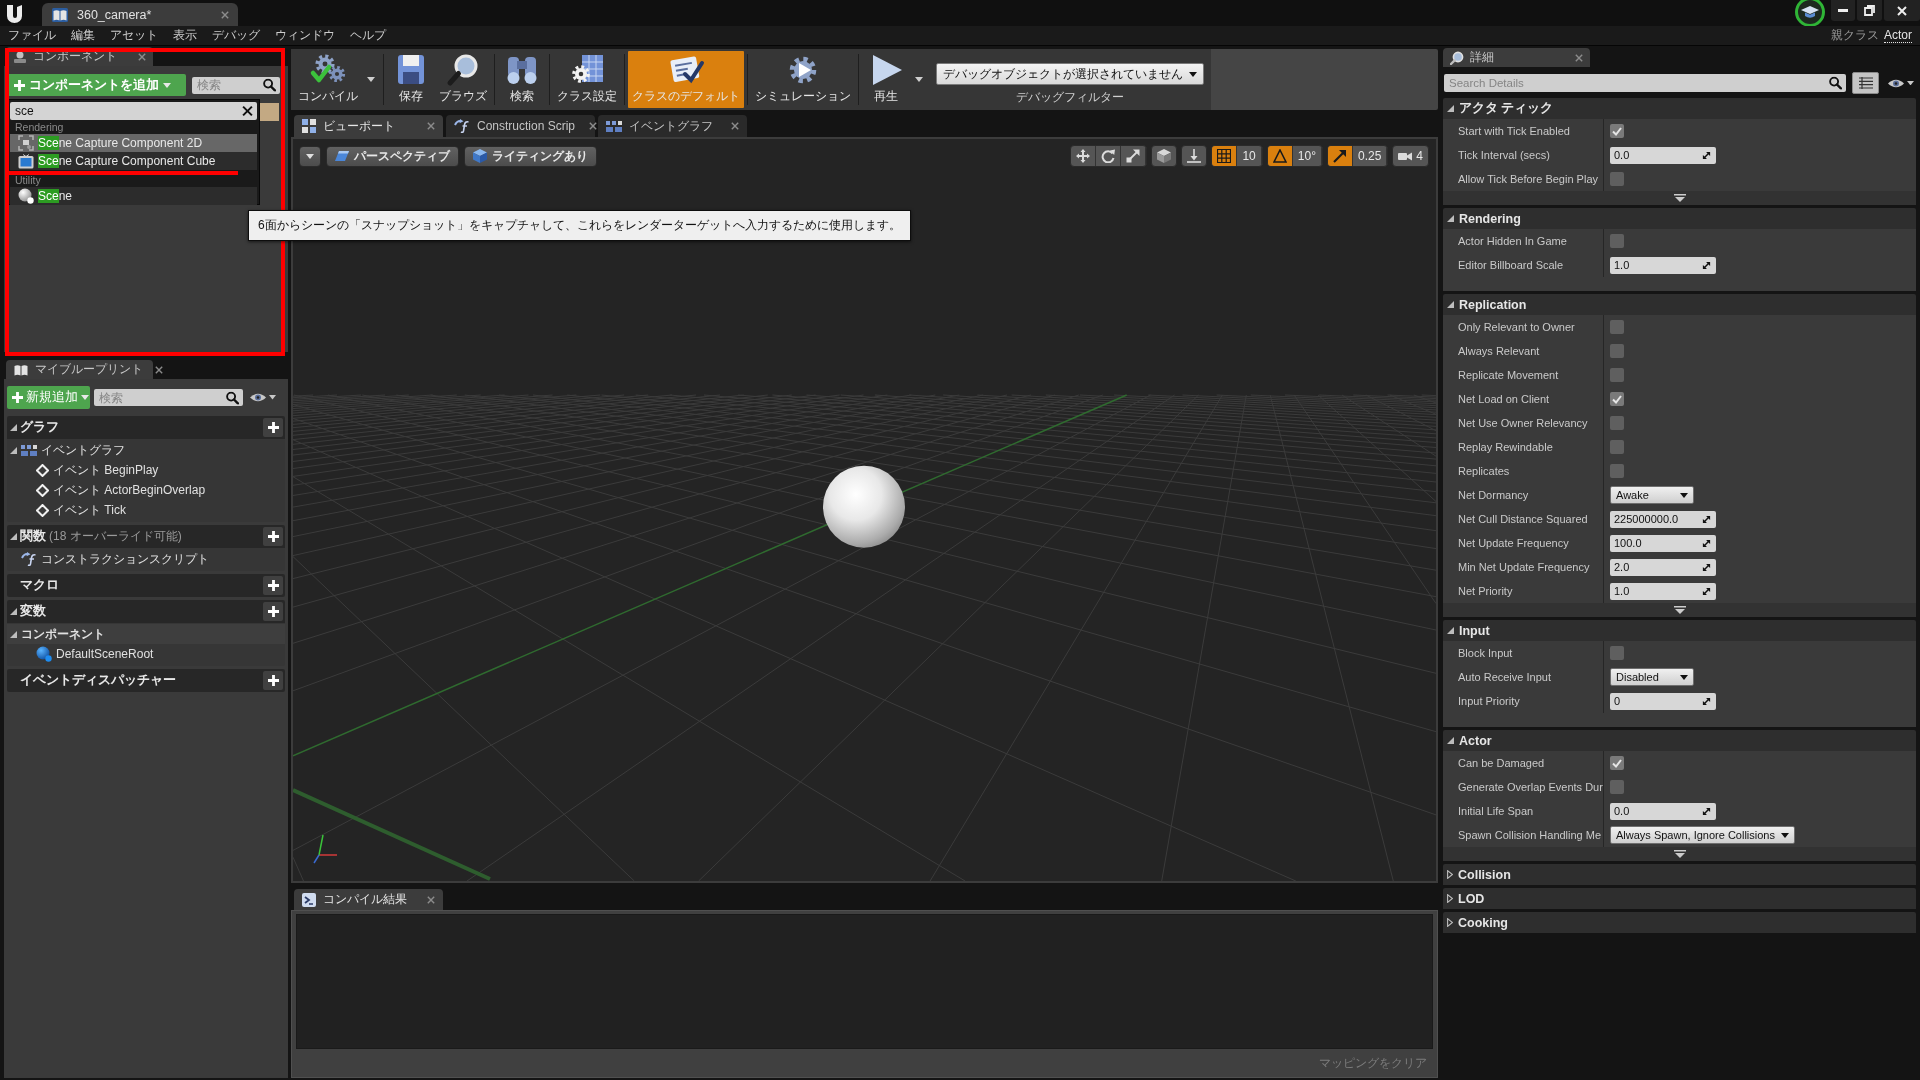 The width and height of the screenshot is (1920, 1080). Describe the element at coordinates (1645, 83) in the screenshot. I see `search-field: Search Details` at that location.